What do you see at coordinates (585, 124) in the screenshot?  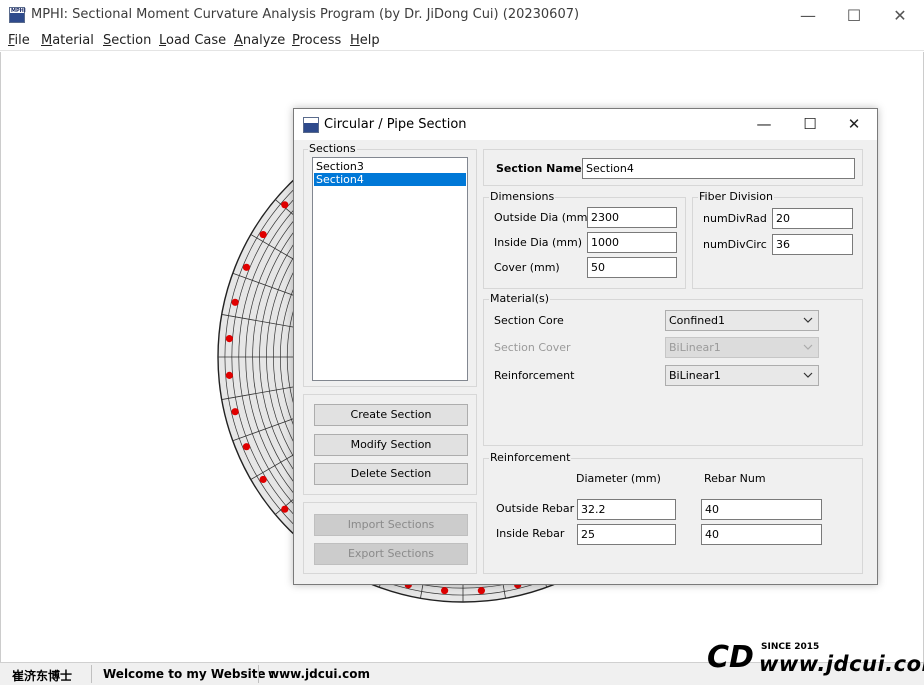 I see `dialog-title-bar: Circular / Pipe Section — ☐ ✕` at bounding box center [585, 124].